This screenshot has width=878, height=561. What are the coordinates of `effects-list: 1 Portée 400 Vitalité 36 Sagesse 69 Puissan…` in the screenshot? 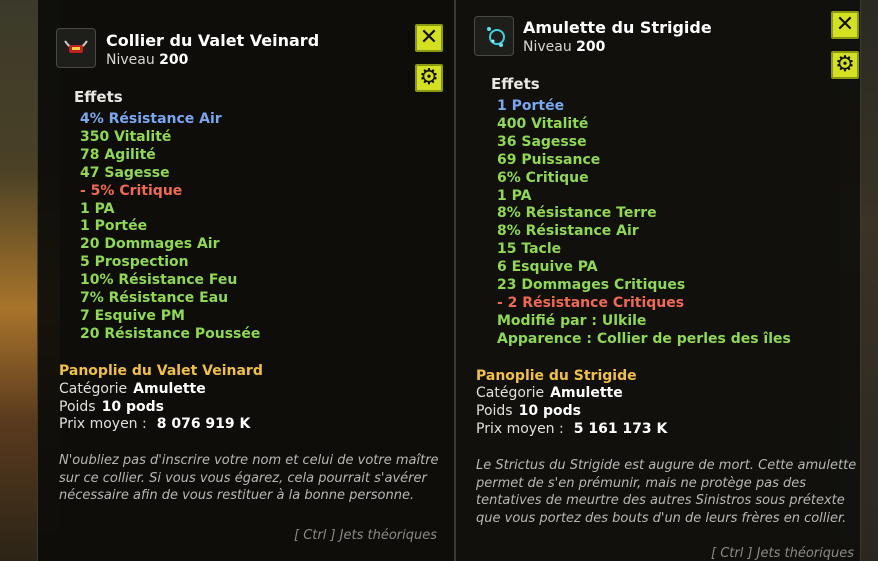 It's located at (644, 223).